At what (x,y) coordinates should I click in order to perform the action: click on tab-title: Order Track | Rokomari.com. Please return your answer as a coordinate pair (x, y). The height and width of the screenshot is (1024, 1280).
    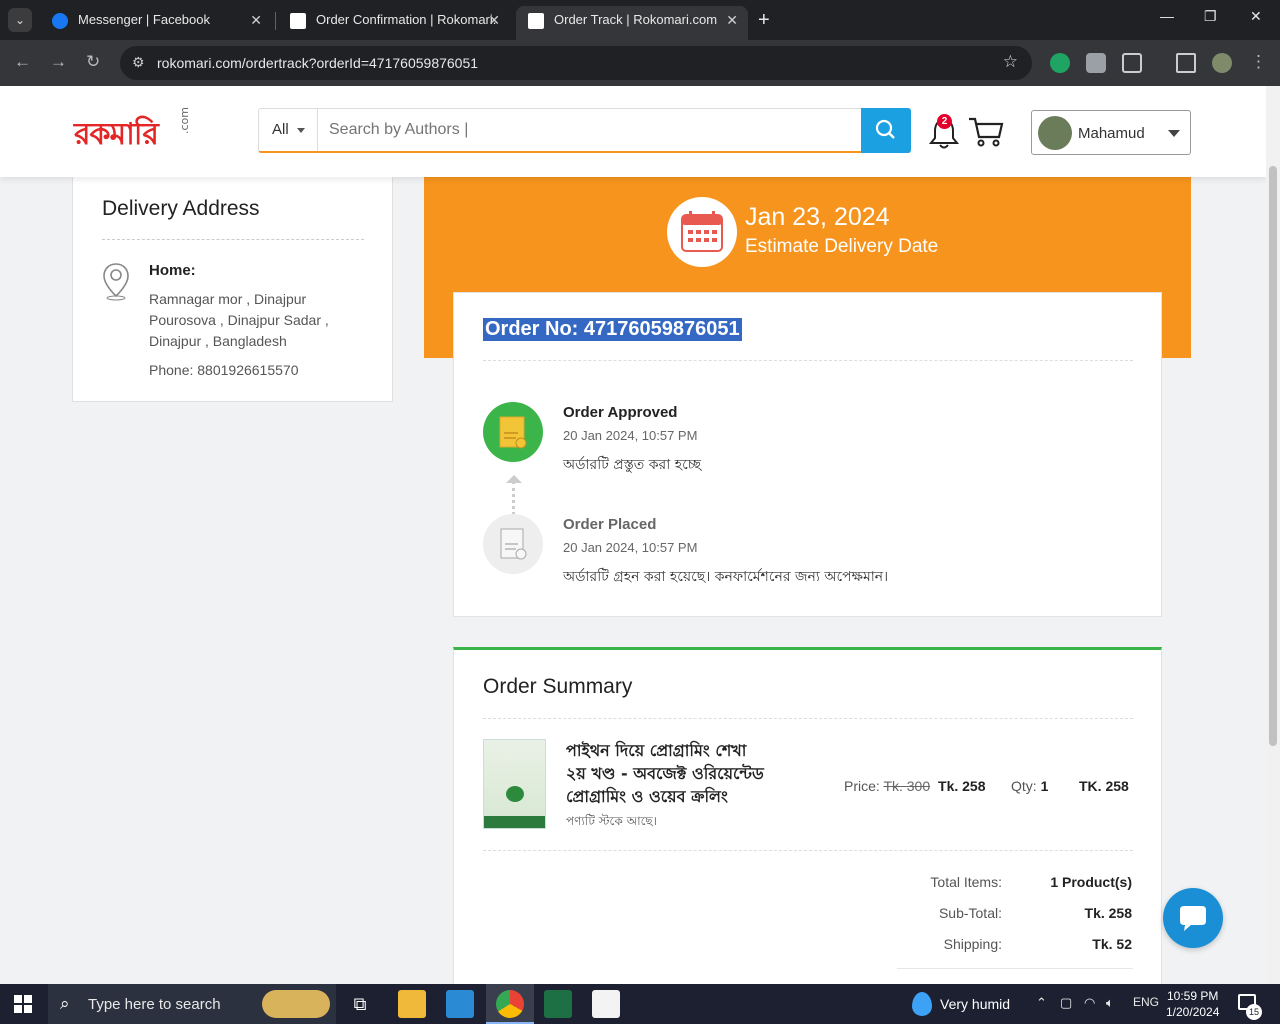
    Looking at the image, I should click on (636, 19).